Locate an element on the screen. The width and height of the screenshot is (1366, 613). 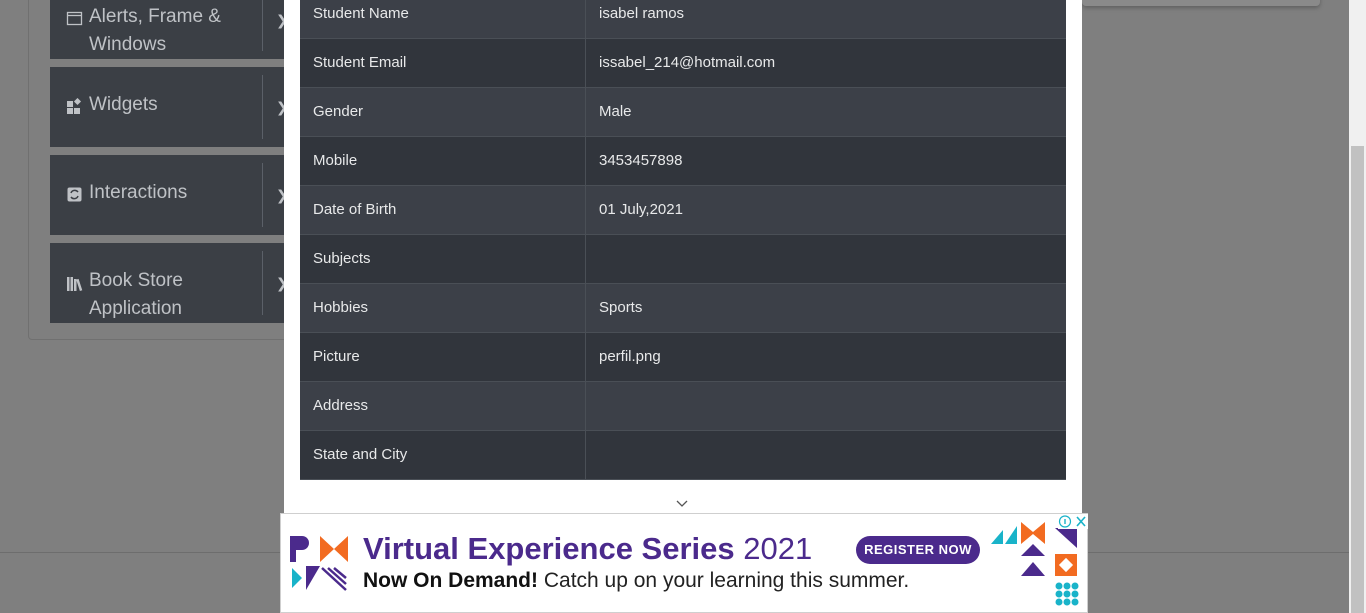
ad-subline-rest: Catch up on your learning this summer. is located at coordinates (726, 580).